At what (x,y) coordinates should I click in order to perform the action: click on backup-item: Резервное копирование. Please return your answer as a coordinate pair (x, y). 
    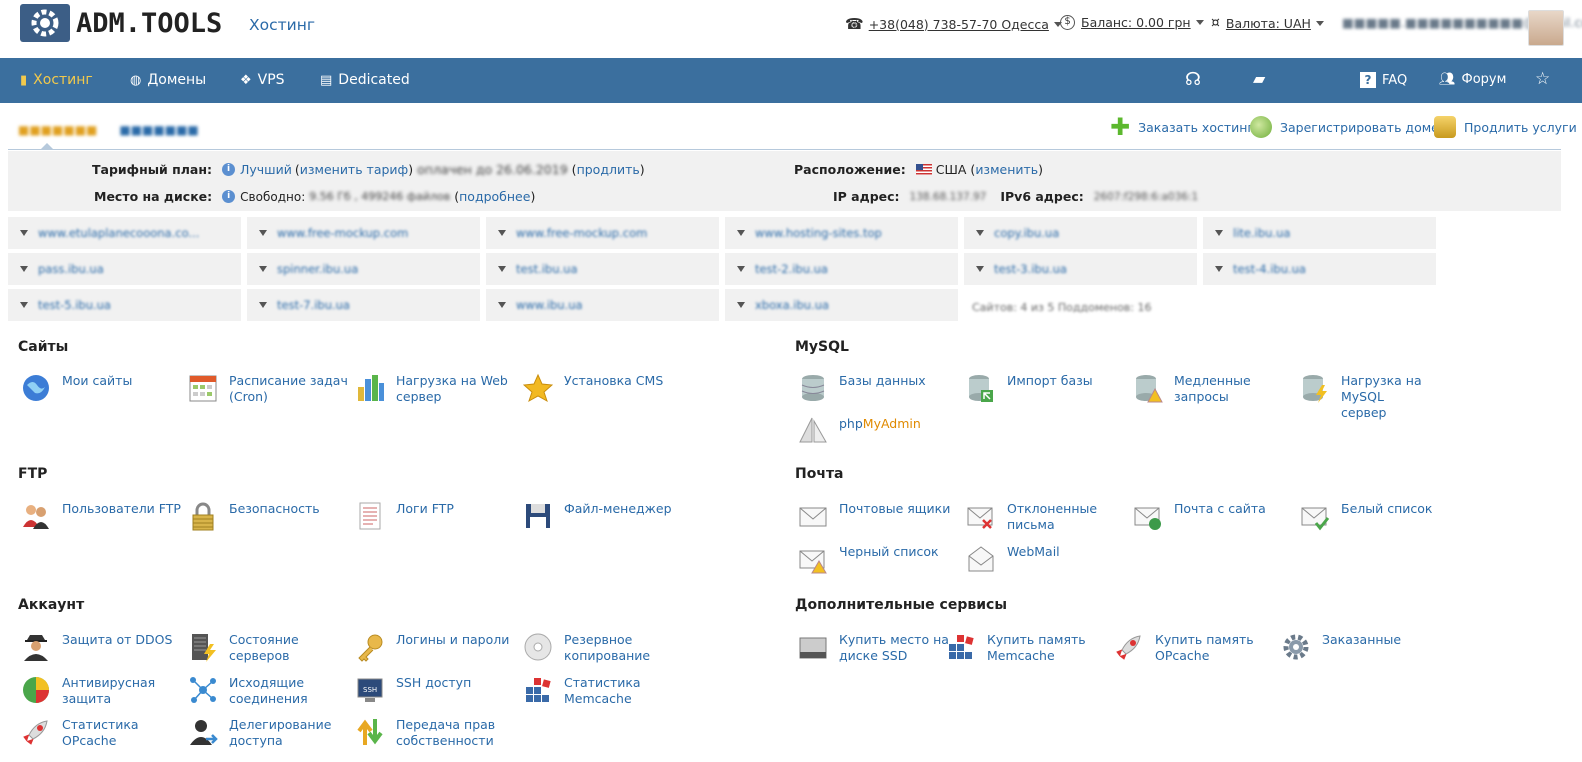
    Looking at the image, I should click on (603, 647).